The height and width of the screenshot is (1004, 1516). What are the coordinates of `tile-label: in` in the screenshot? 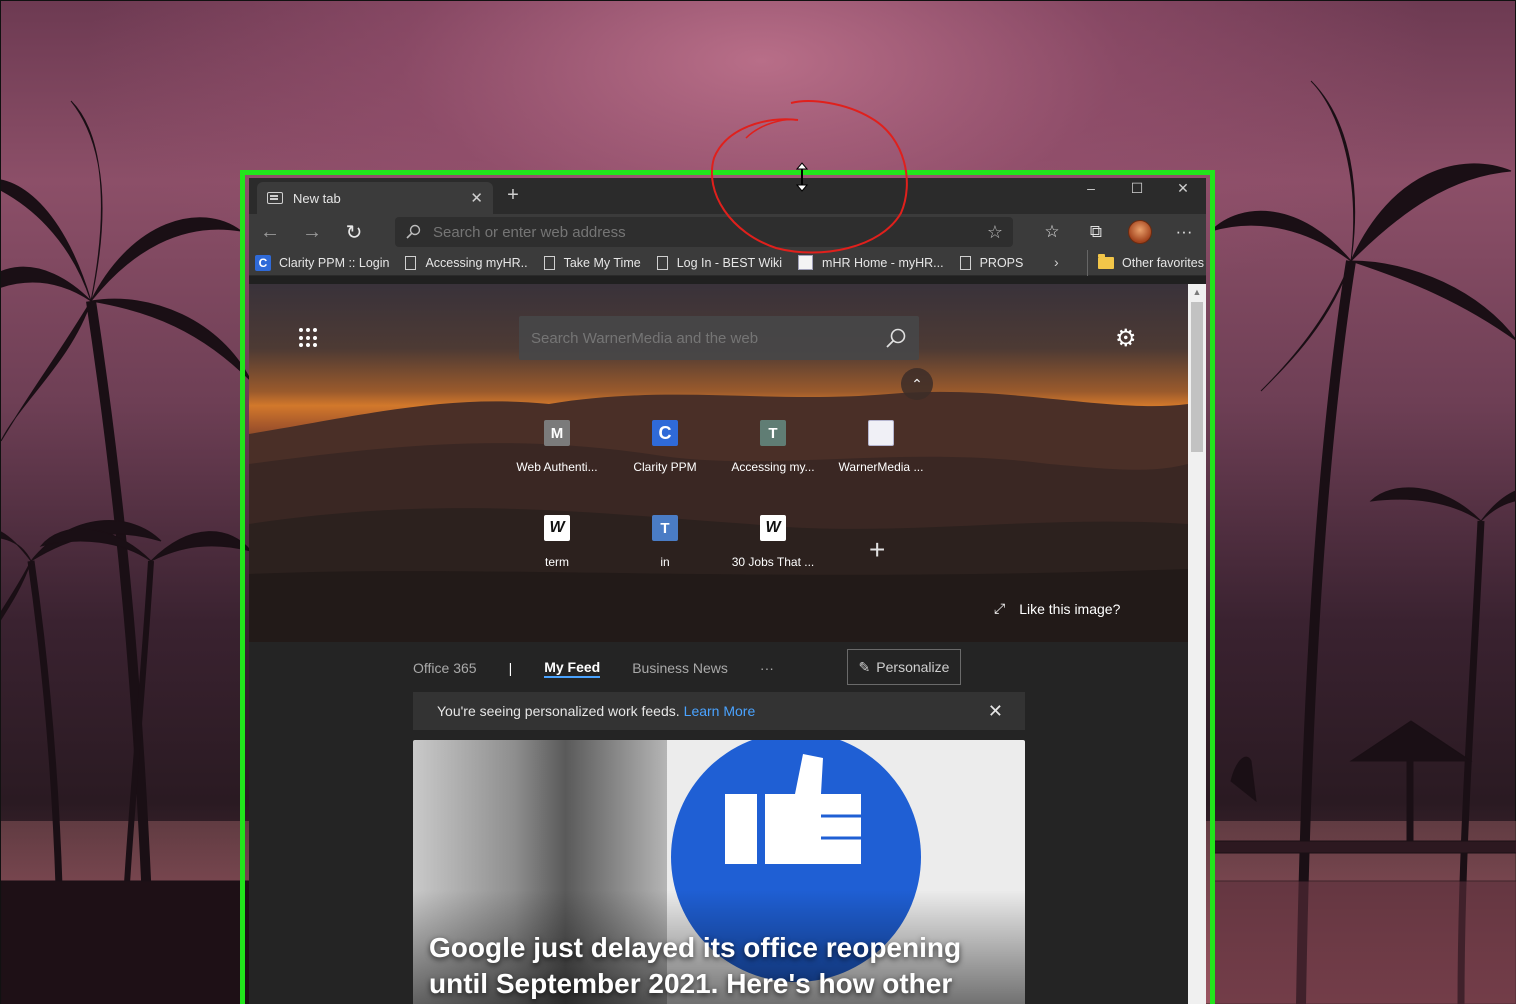 It's located at (665, 562).